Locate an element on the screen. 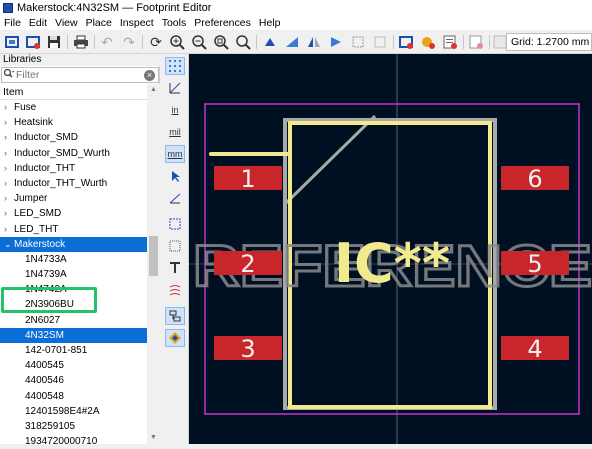 The image size is (592, 449). menu-preferences: Preferences is located at coordinates (222, 23).